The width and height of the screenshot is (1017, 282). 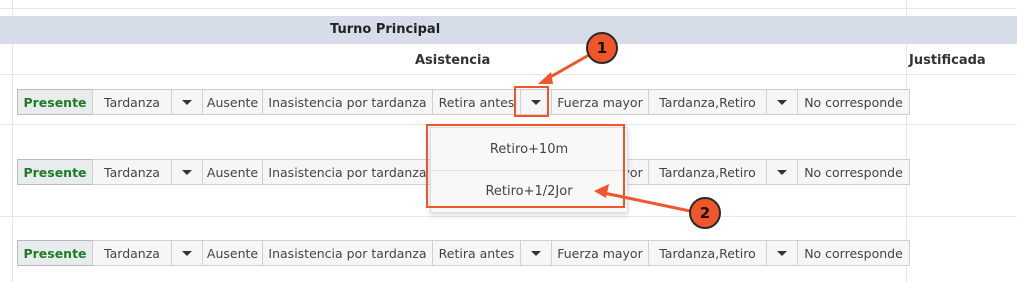 I want to click on arrow-line, so click(x=647, y=202).